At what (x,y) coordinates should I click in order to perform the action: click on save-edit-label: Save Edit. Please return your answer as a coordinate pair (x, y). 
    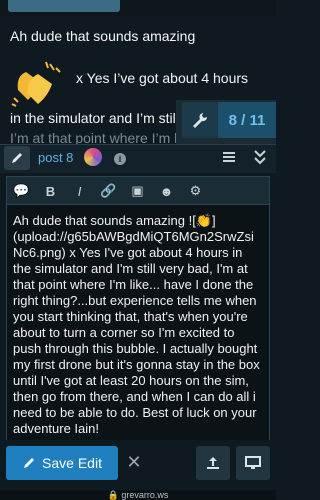
    Looking at the image, I should click on (72, 463).